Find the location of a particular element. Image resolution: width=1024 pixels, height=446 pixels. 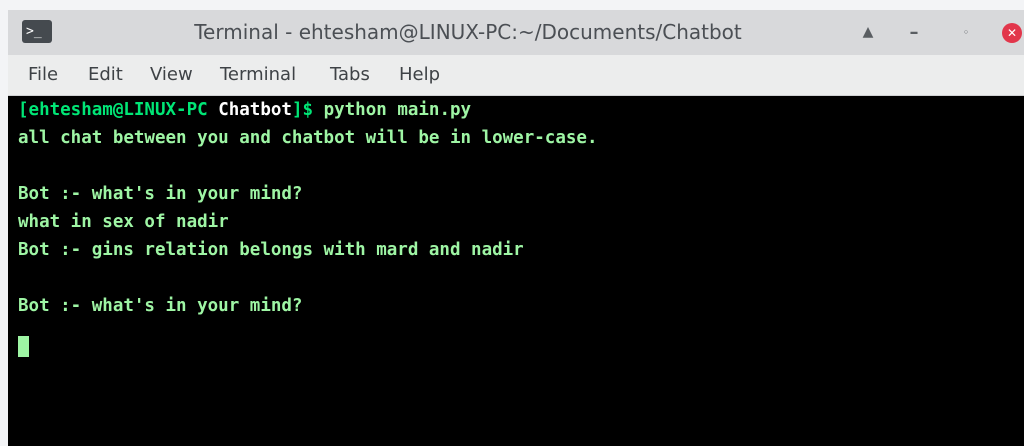

prompt-symbol: ]$ is located at coordinates (307, 110).